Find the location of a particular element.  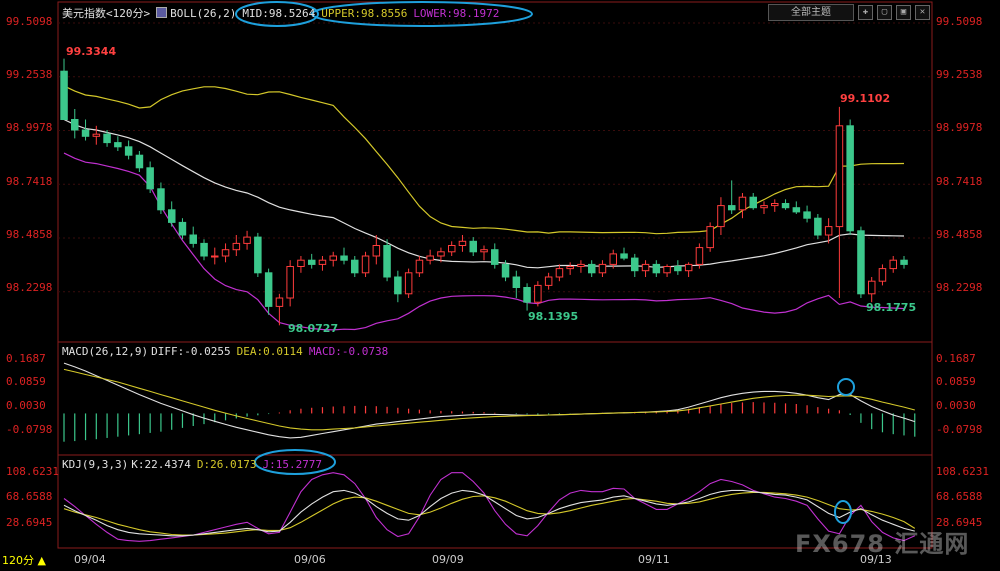

macd-name: MACD(26,12,9) is located at coordinates (105, 351).